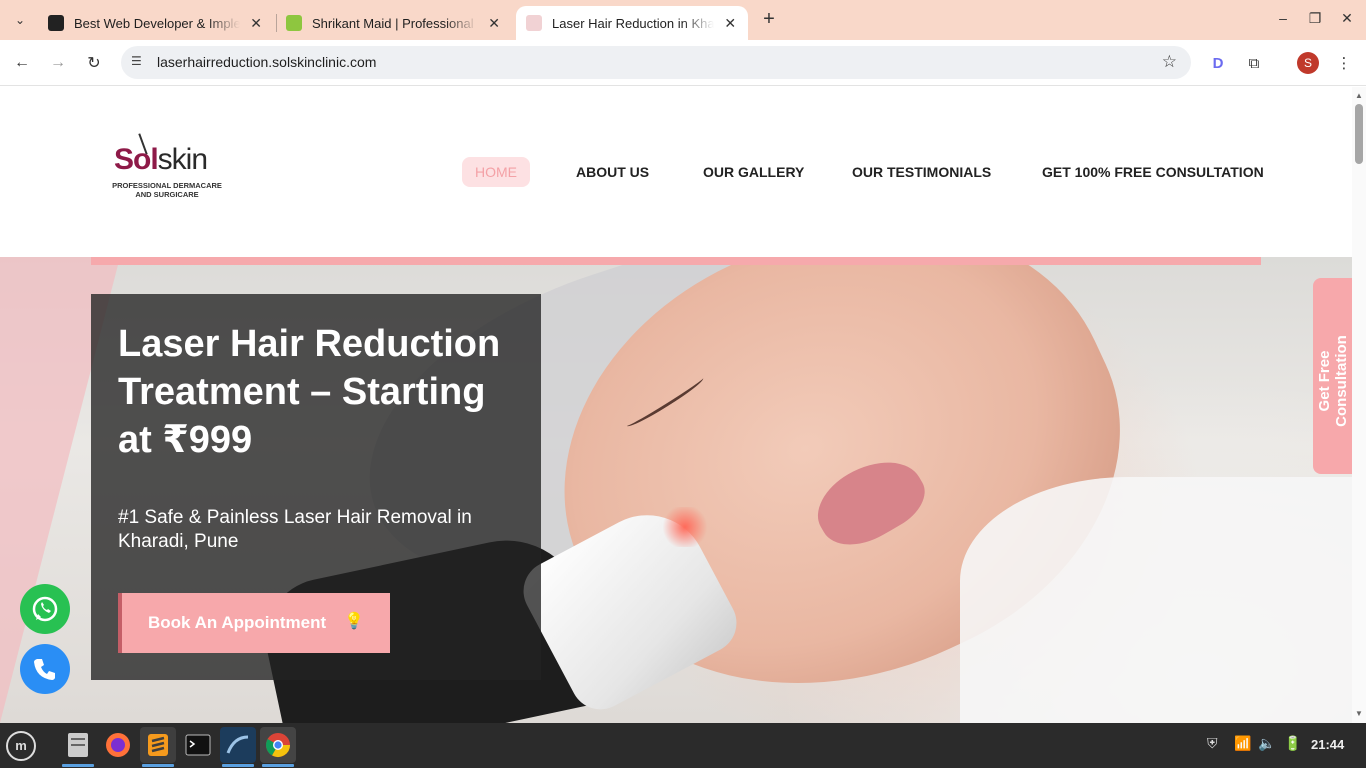 This screenshot has height=768, width=1366. I want to click on file-manager-icon, so click(78, 747).